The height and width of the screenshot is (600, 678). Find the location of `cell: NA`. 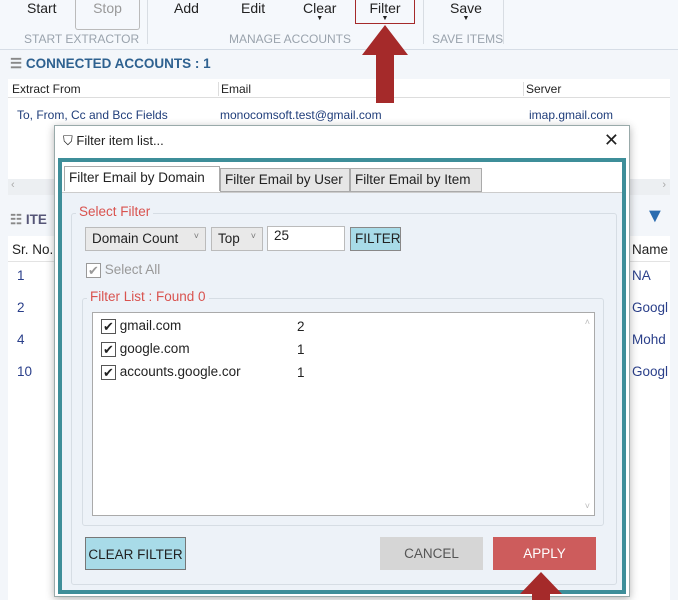

cell: NA is located at coordinates (641, 275).